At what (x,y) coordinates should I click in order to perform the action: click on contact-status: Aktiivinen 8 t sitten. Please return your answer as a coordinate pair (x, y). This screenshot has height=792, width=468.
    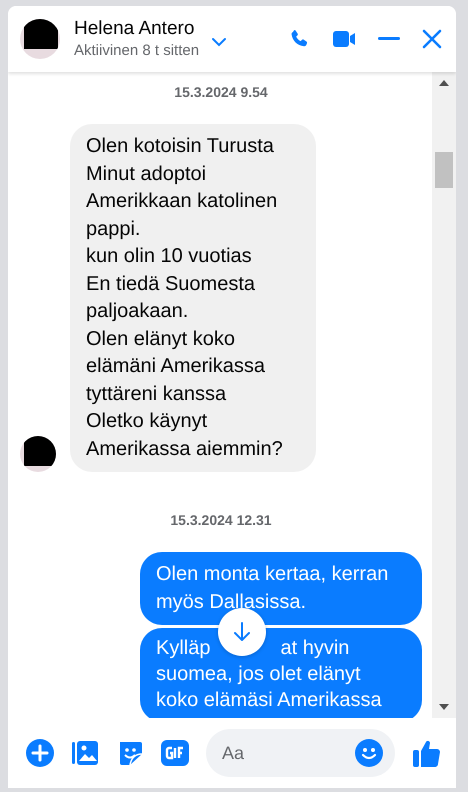
    Looking at the image, I should click on (137, 51).